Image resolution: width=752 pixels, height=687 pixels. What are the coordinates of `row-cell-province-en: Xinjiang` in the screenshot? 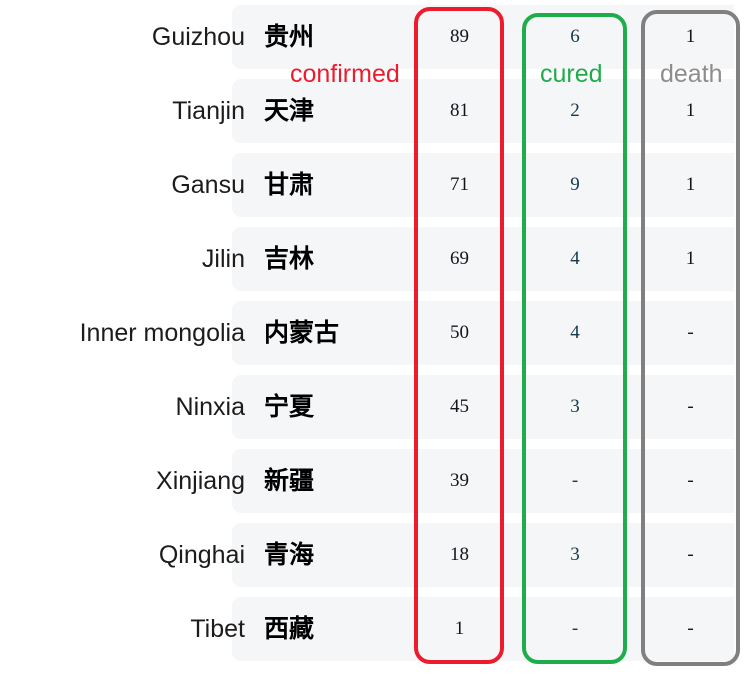 It's located at (200, 481).